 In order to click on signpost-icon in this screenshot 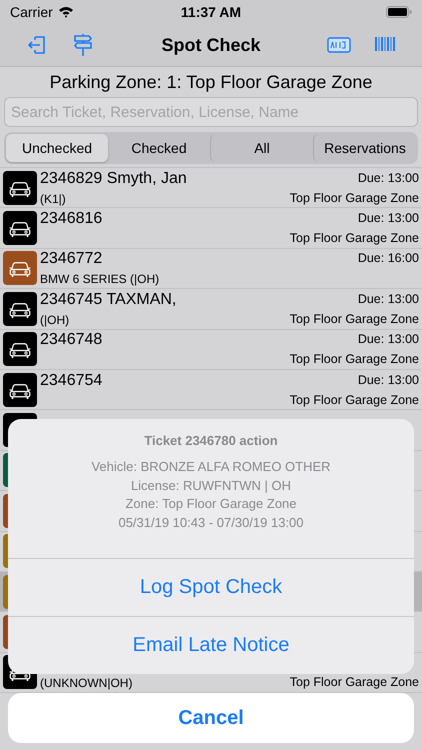, I will do `click(83, 45)`.